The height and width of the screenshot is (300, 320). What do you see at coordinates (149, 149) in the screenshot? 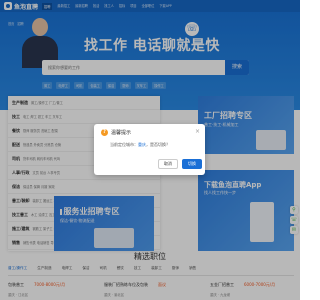
I see `city-switch-dialog: ? 温馨提示 × 当前定位城市：重庆，是否切换？ 取消 切换` at bounding box center [149, 149].